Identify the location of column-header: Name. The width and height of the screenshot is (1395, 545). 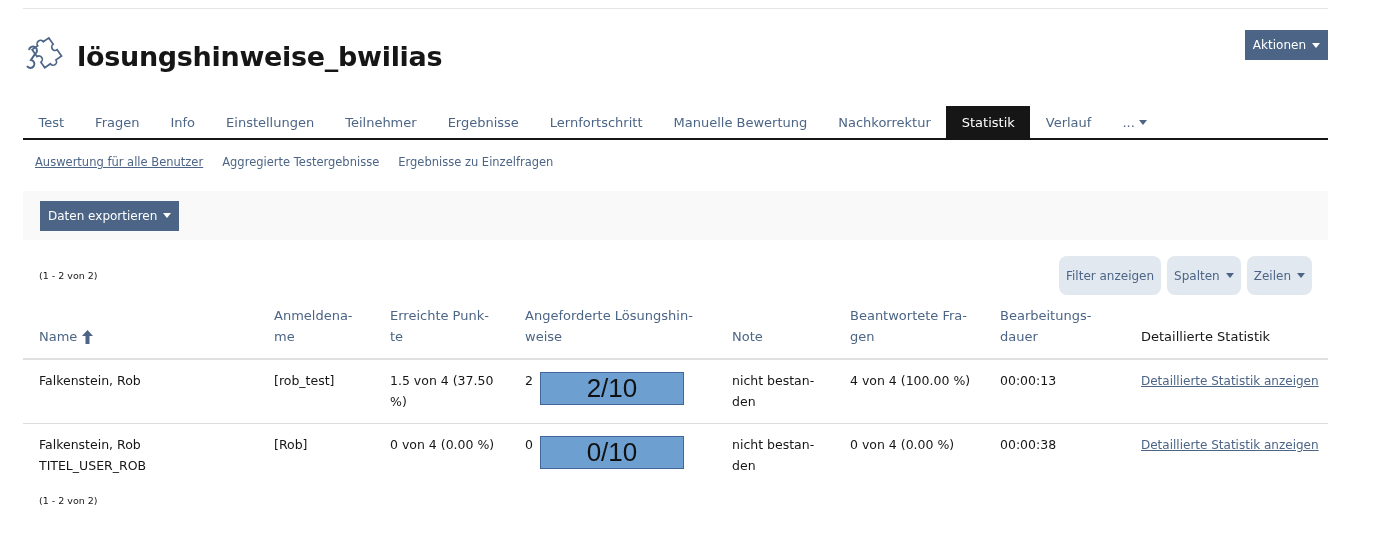
(66, 336).